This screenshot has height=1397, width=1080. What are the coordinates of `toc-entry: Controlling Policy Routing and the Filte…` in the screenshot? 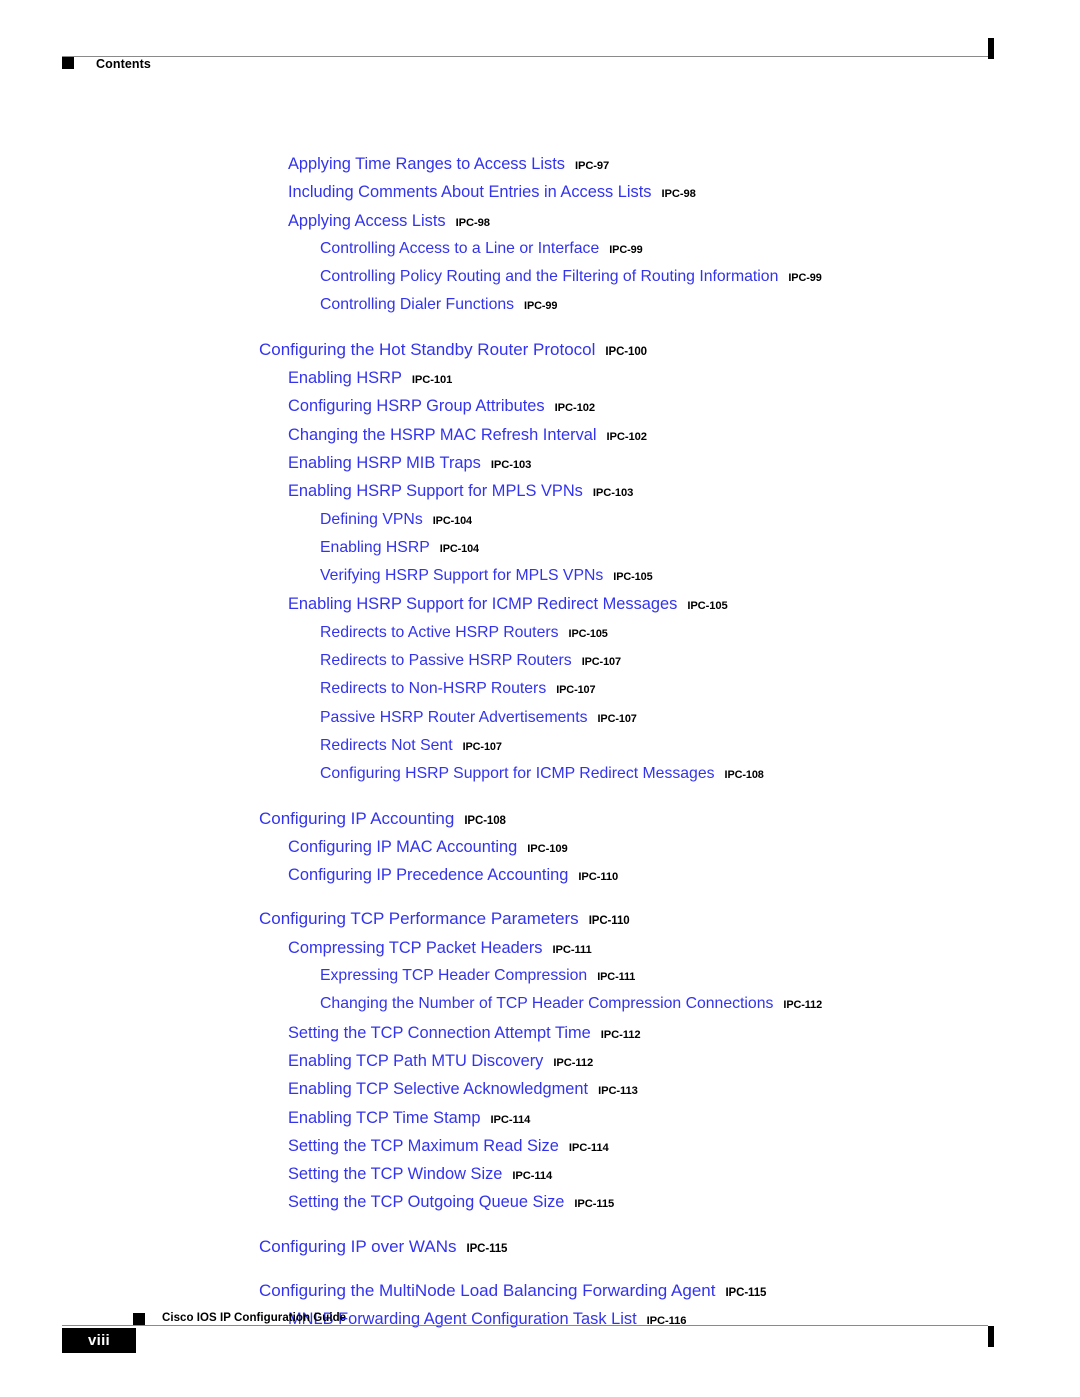 It's located at (540, 277).